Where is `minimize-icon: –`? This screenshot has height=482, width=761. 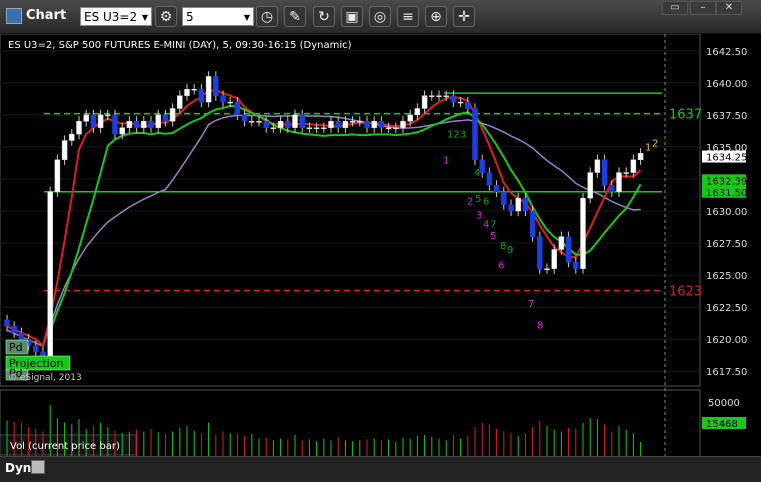
minimize-icon: – is located at coordinates (703, 8).